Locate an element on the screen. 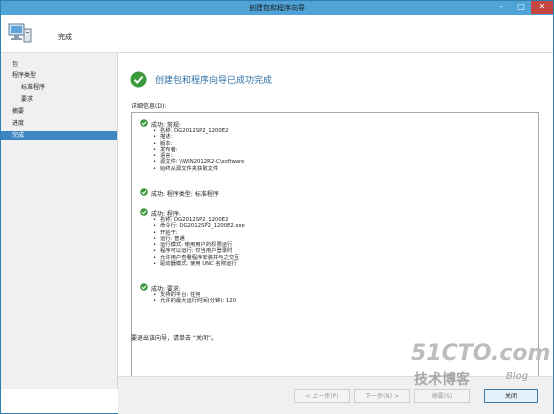  details-label: 详细信息(D): is located at coordinates (149, 106).